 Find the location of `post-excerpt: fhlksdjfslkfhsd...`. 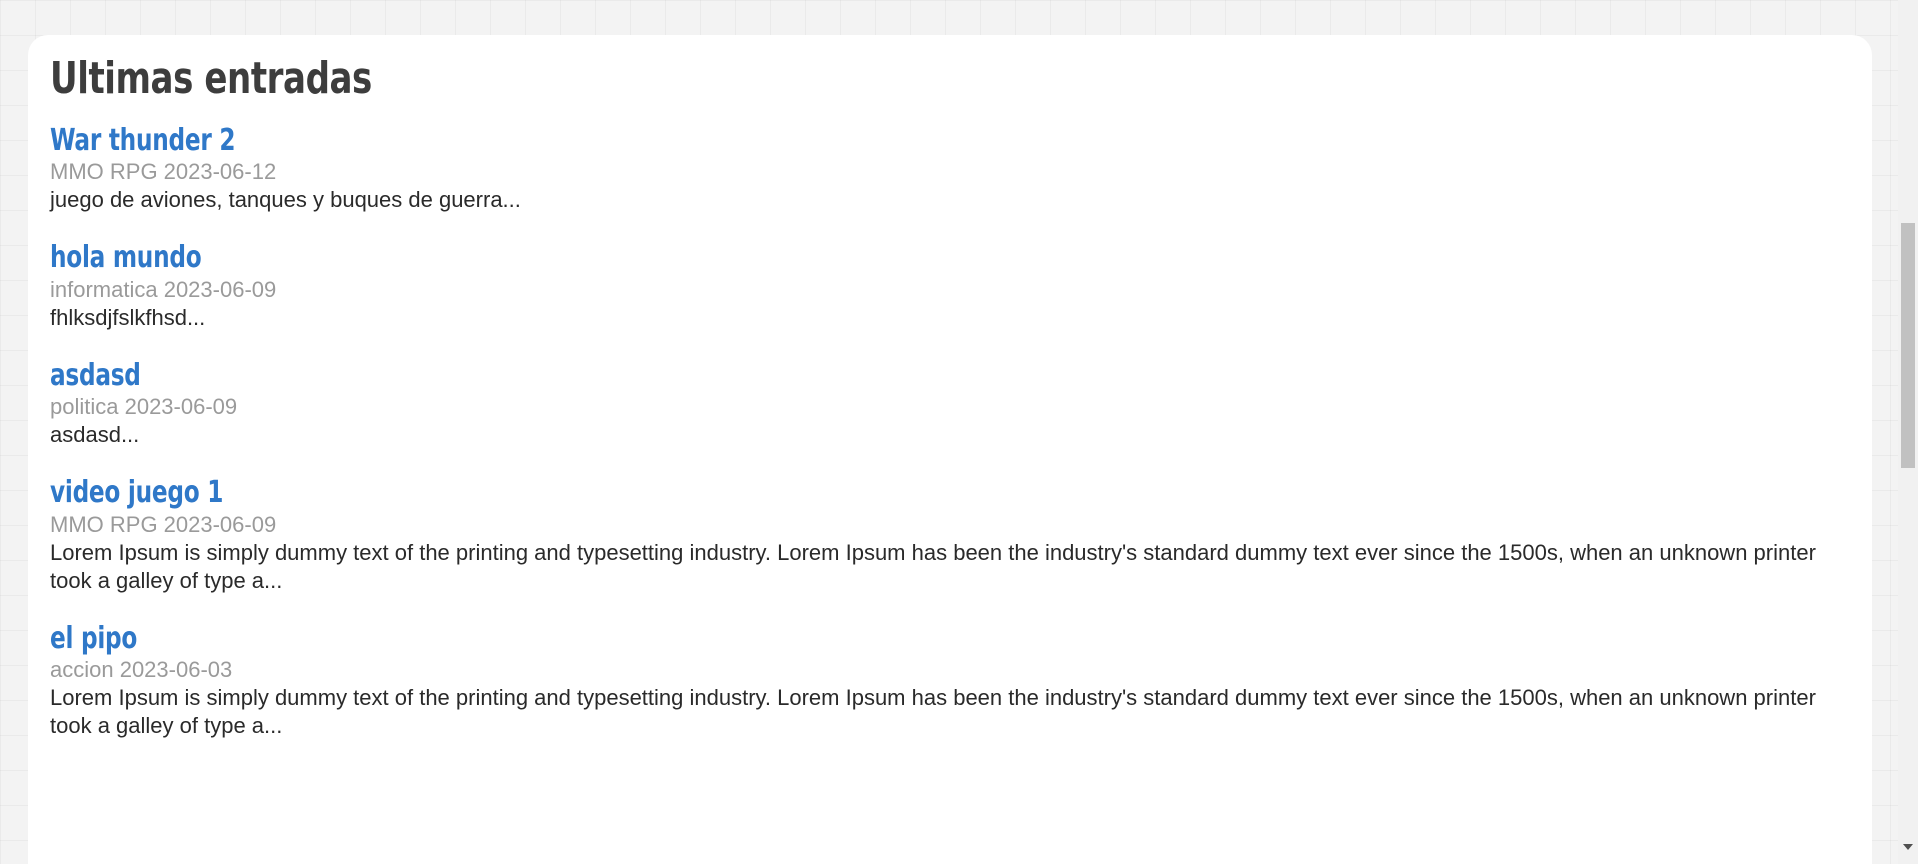

post-excerpt: fhlksdjfslkfhsd... is located at coordinates (128, 317).